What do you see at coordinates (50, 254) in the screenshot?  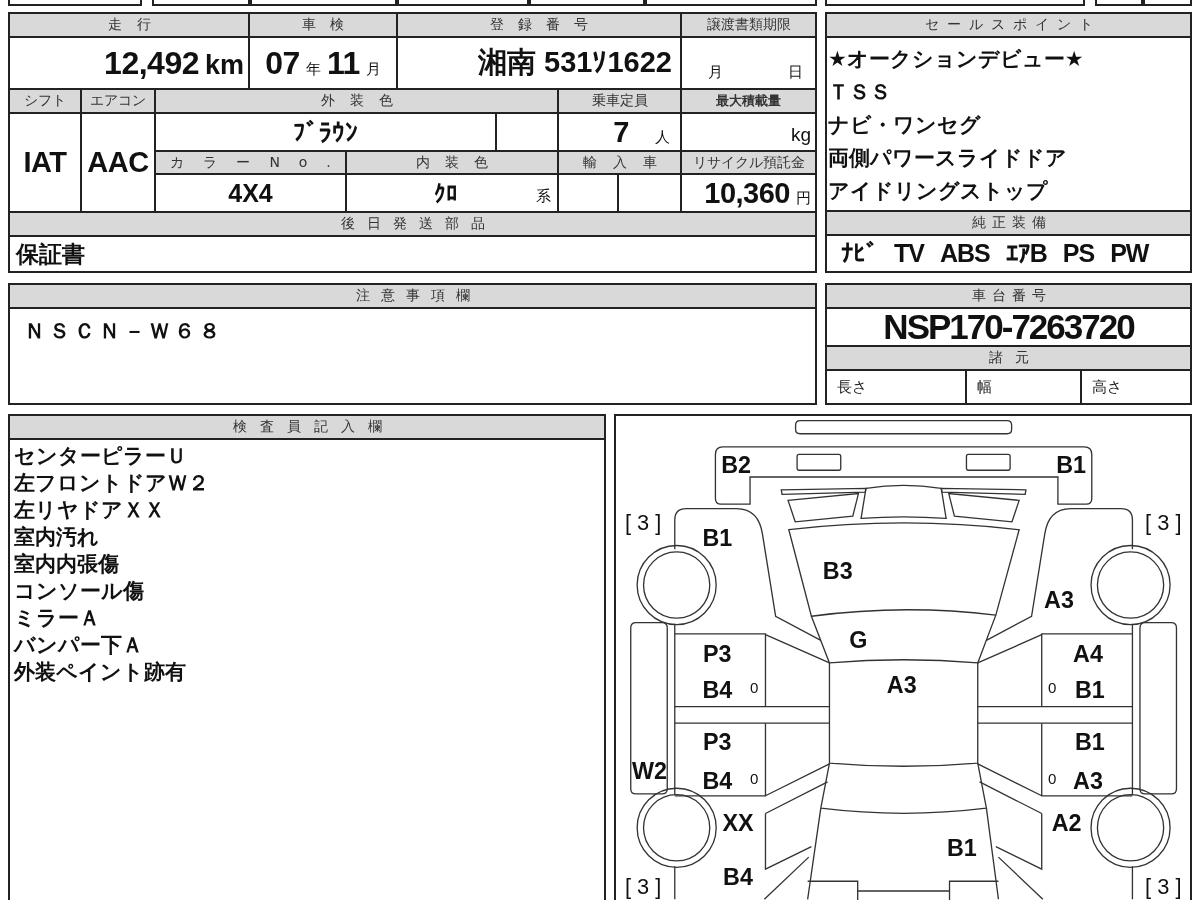 I see `later-parts-value: 保証書` at bounding box center [50, 254].